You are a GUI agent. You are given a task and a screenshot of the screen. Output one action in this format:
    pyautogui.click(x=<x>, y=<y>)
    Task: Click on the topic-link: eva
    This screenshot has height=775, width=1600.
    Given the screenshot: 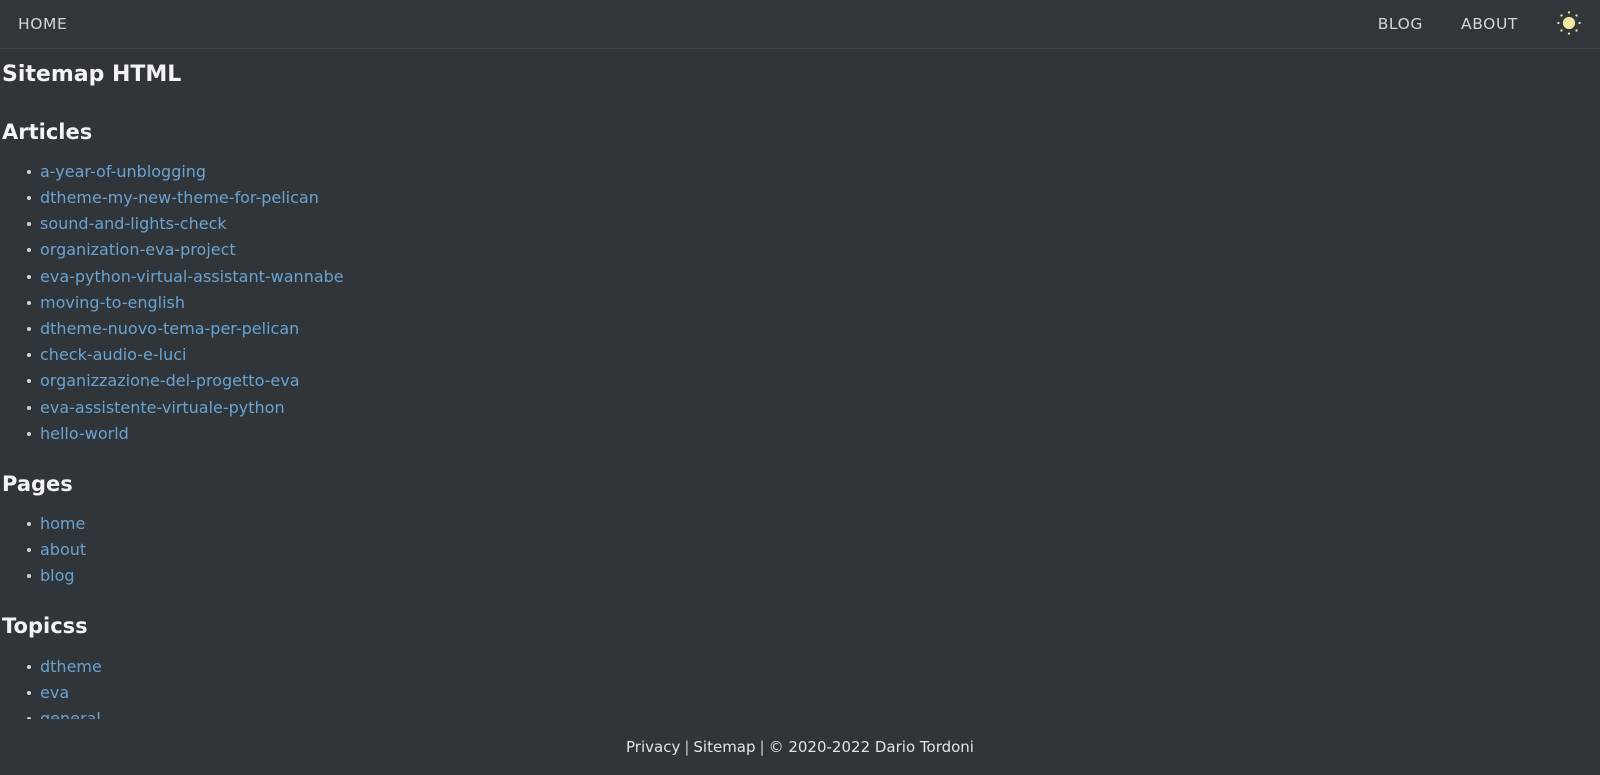 What is the action you would take?
    pyautogui.click(x=54, y=692)
    